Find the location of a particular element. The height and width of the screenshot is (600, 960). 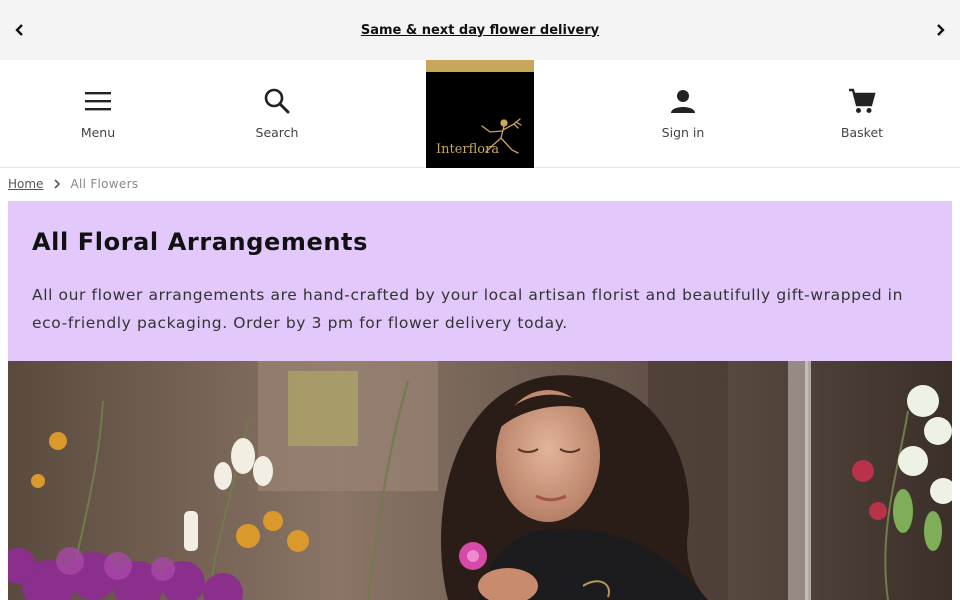

page-title: All Floral Arrangements is located at coordinates (200, 242).